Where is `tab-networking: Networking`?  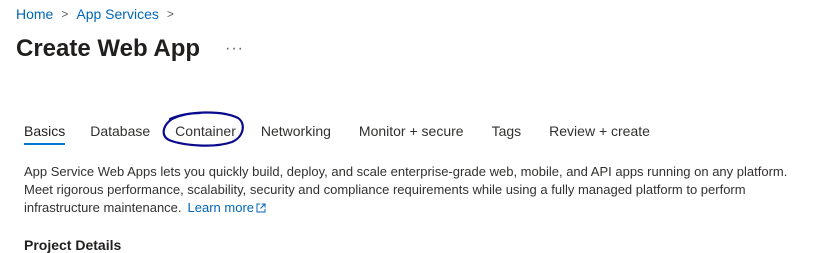
tab-networking: Networking is located at coordinates (296, 134).